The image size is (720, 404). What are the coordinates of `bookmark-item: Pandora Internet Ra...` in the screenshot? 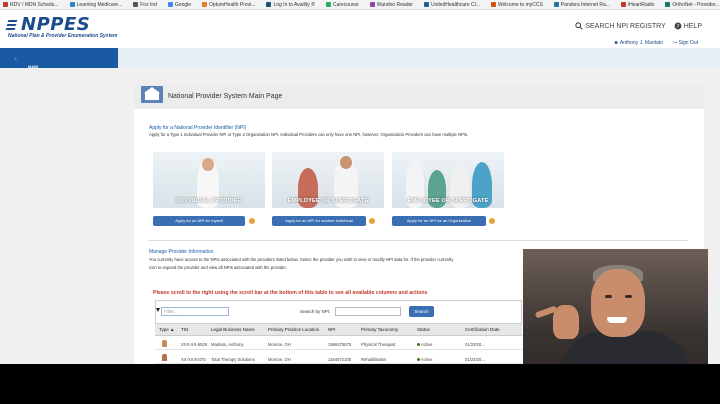 It's located at (580, 5).